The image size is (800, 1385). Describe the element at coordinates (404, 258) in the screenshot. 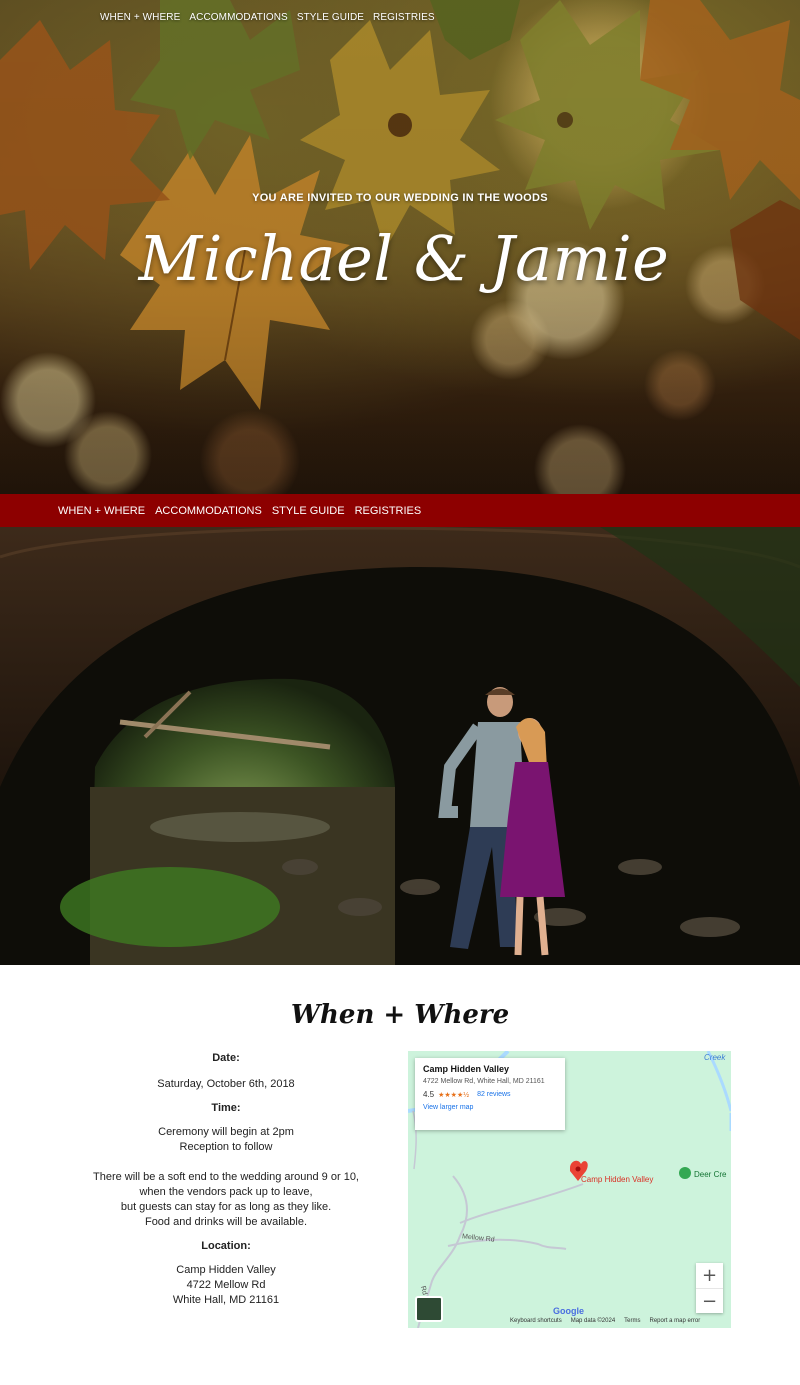

I see `hero-couple-names: Michael & Jamie` at that location.